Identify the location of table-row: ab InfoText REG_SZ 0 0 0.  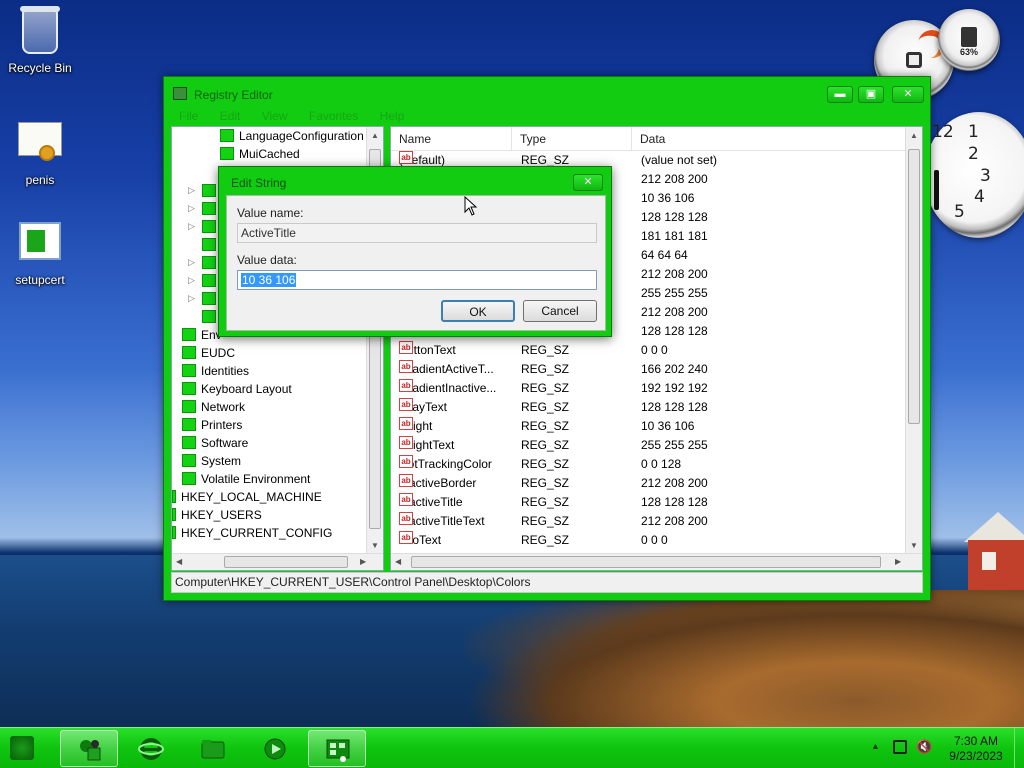
(648, 540).